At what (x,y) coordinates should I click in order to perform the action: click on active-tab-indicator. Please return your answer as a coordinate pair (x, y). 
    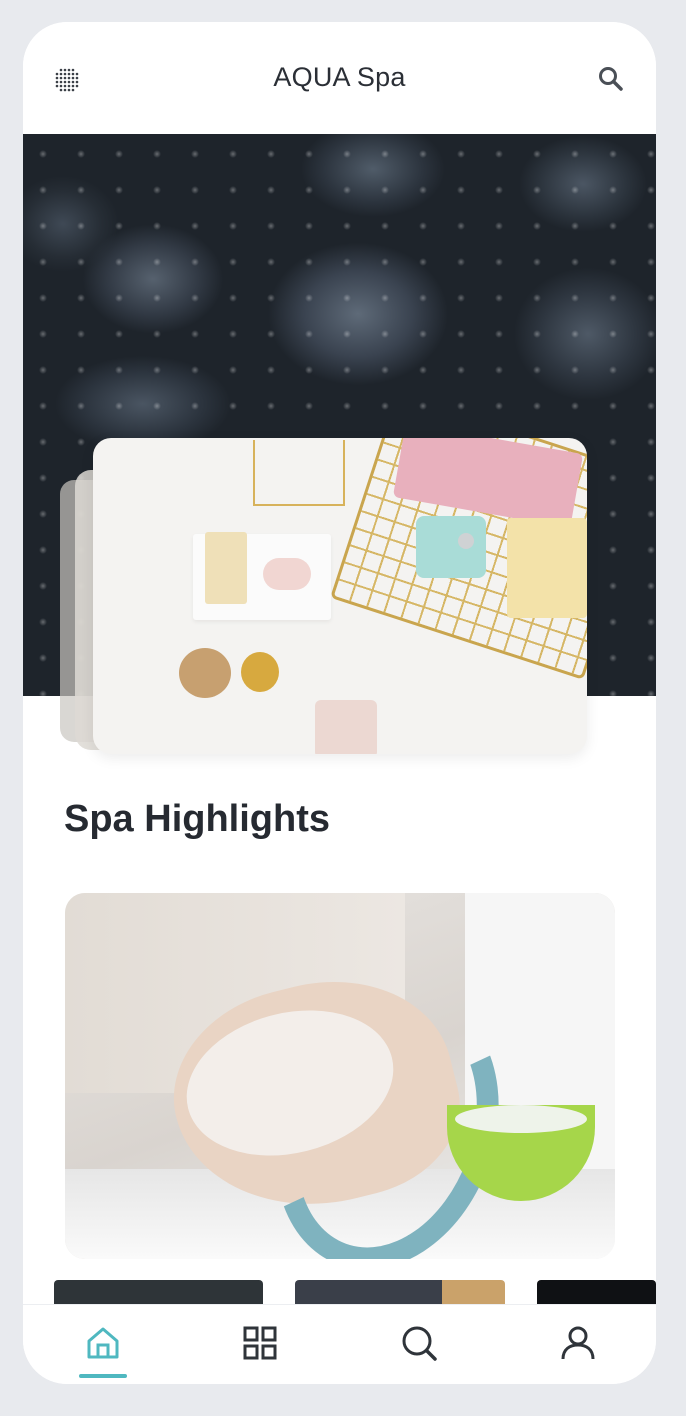
    Looking at the image, I should click on (103, 1376).